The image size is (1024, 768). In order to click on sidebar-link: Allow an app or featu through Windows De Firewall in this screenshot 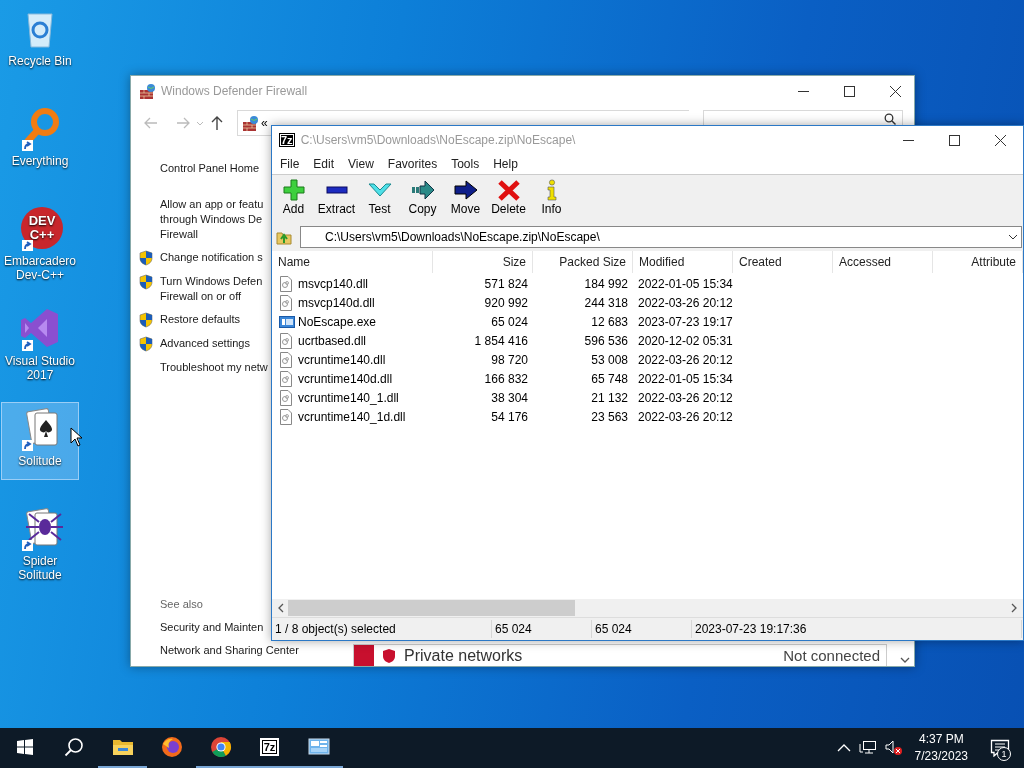, I will do `click(212, 219)`.